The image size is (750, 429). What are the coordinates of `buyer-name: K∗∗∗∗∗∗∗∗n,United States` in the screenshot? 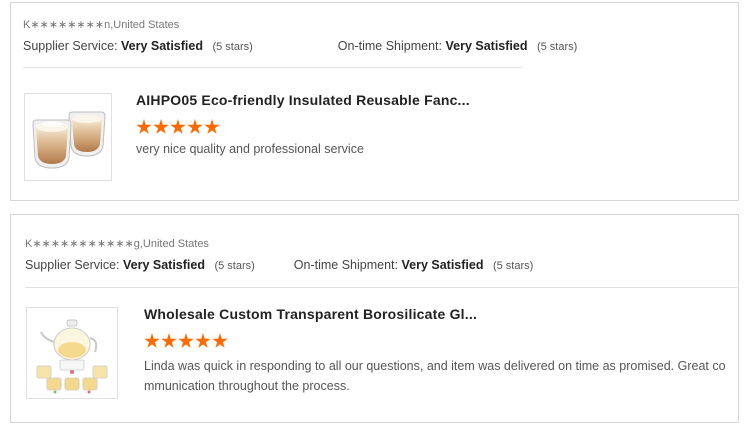 It's located at (101, 25).